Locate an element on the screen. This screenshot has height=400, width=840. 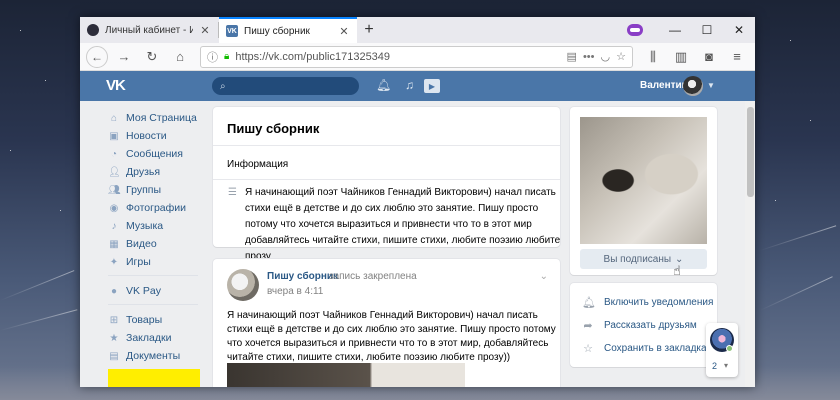
sidebar-item-label: Фотографии is located at coordinates (156, 208).